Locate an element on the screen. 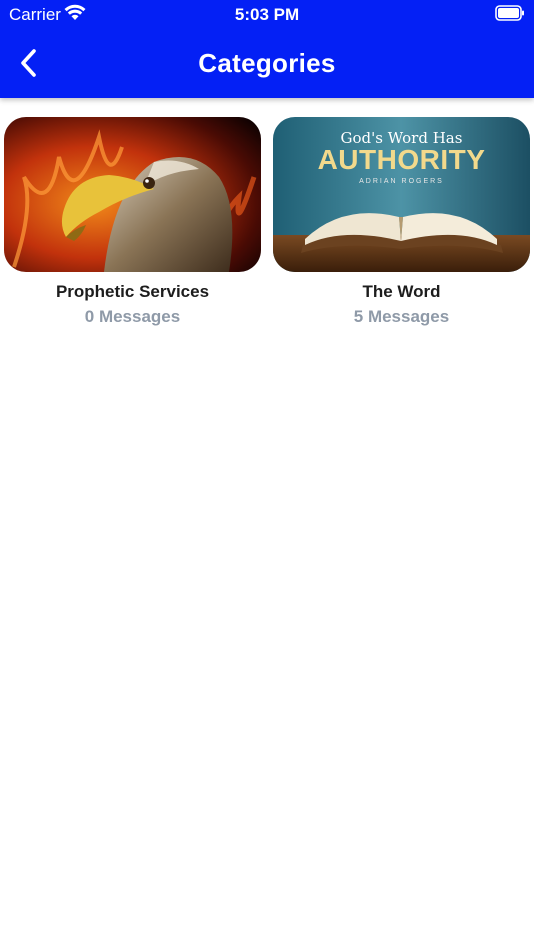  battery-icon is located at coordinates (509, 13).